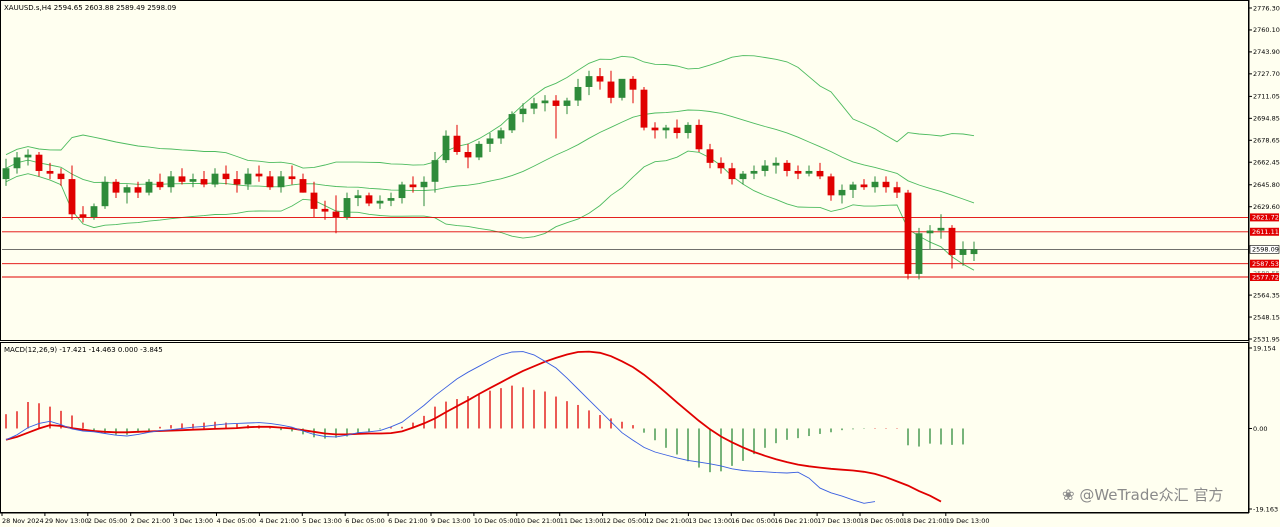  What do you see at coordinates (237, 521) in the screenshot?
I see `x-tick-label: 4 Dec 05:00` at bounding box center [237, 521].